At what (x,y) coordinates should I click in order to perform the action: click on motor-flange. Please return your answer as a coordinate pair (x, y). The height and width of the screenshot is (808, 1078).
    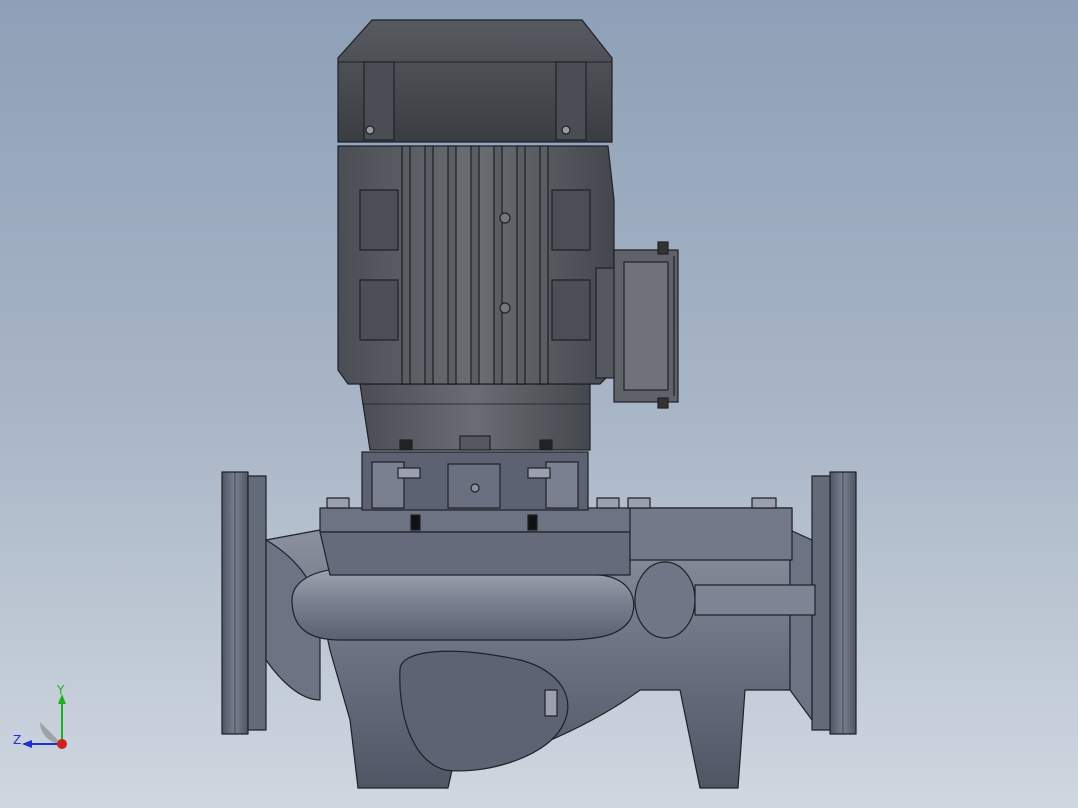
    Looking at the image, I should click on (475, 417).